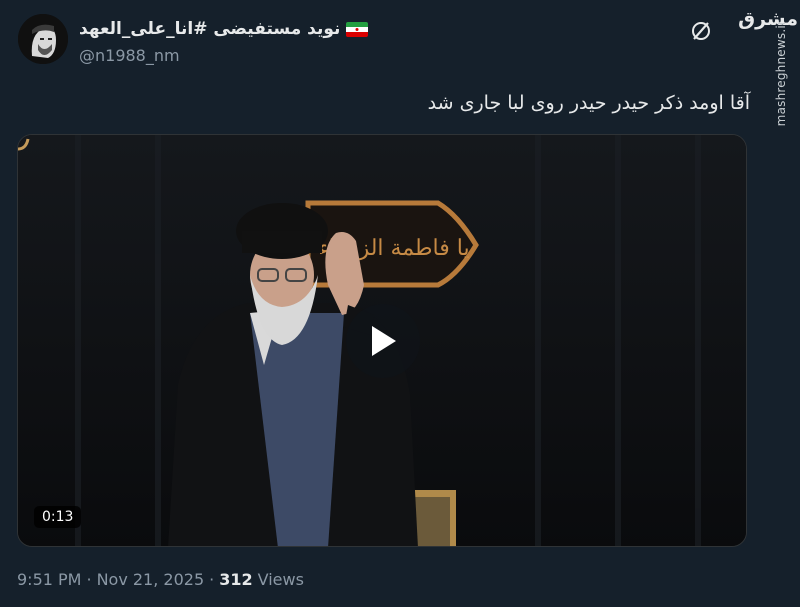 The height and width of the screenshot is (607, 800). Describe the element at coordinates (280, 579) in the screenshot. I see `views-label: Views` at that location.